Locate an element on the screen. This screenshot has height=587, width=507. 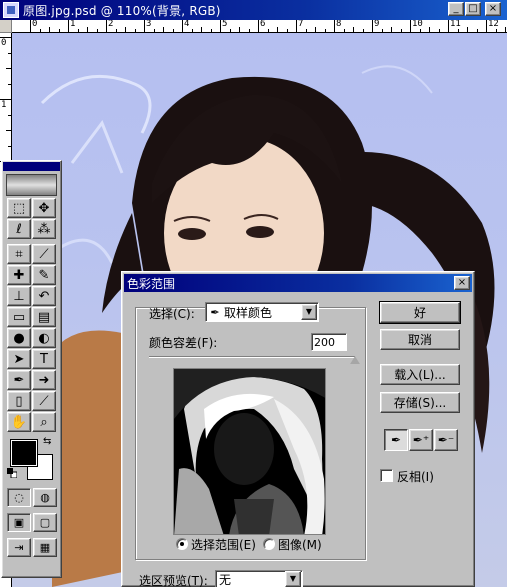
brush-tool-icon: ✎ is located at coordinates (44, 275).